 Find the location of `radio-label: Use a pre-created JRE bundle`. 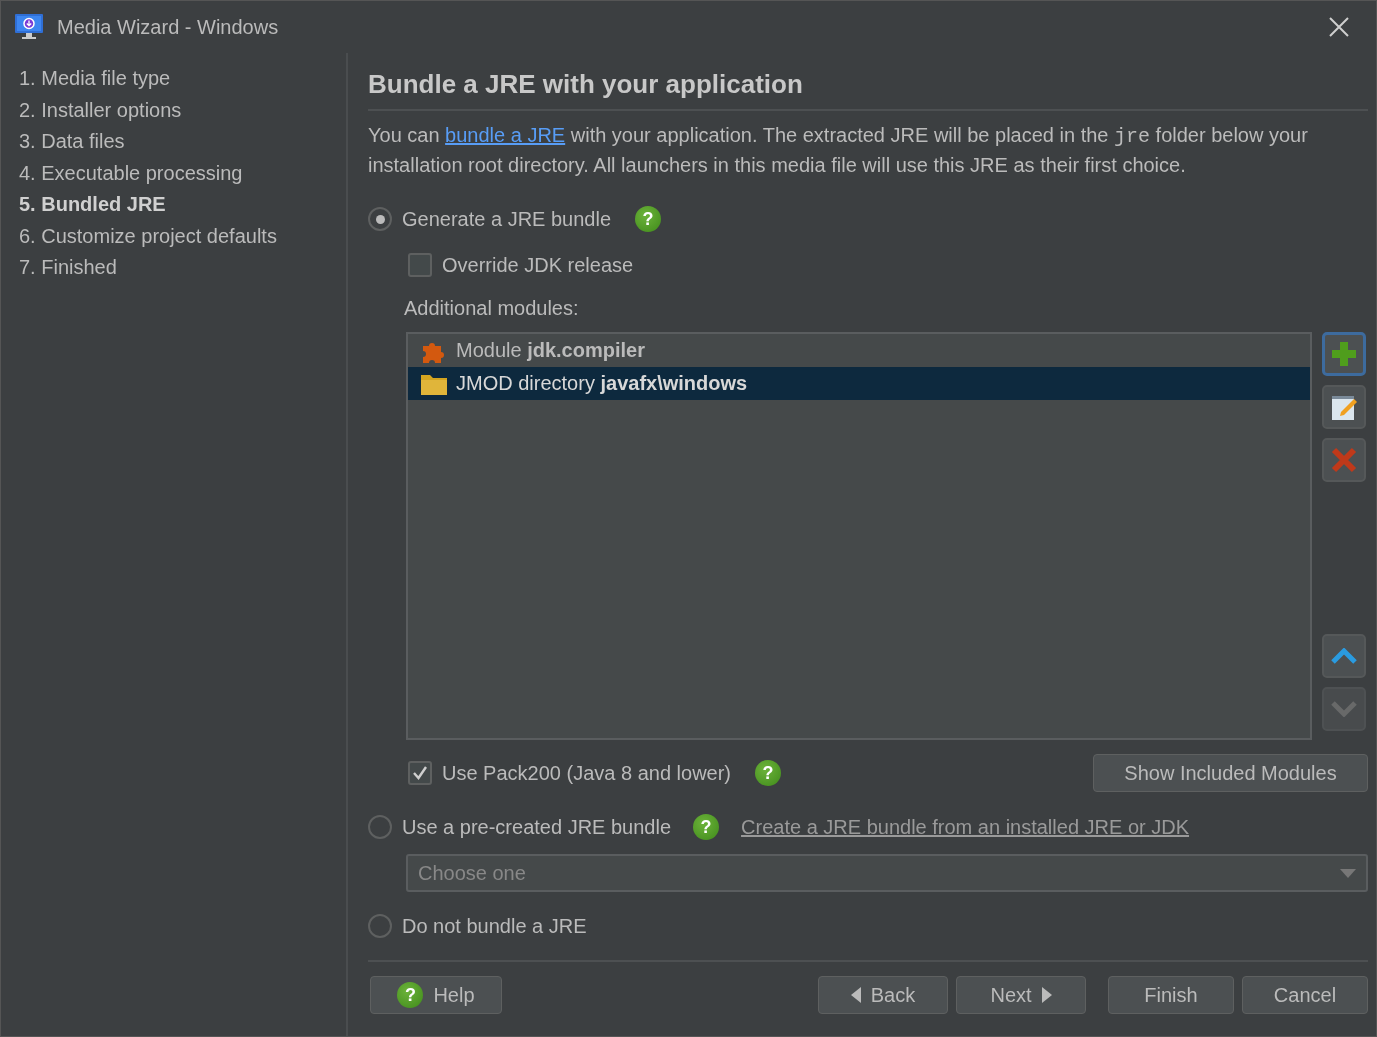

radio-label: Use a pre-created JRE bundle is located at coordinates (537, 827).